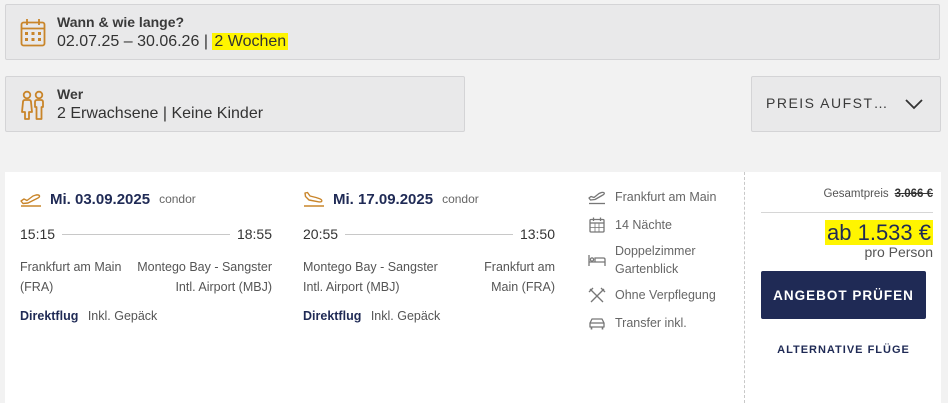  I want to click on plane-icon, so click(596, 198).